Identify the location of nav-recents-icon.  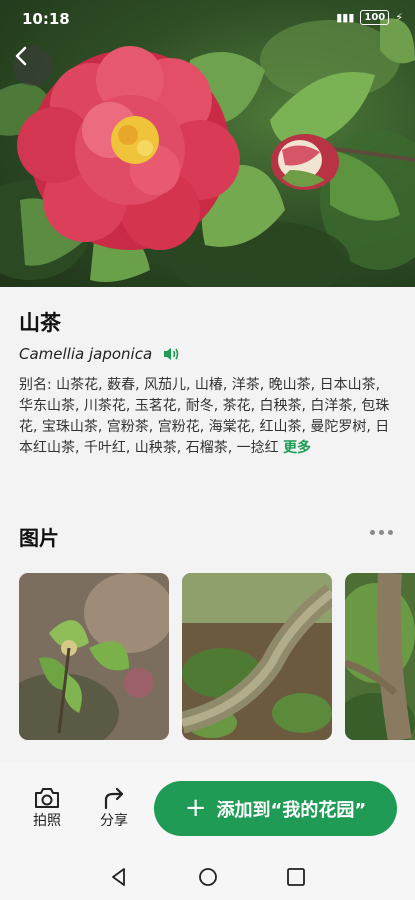
(296, 877).